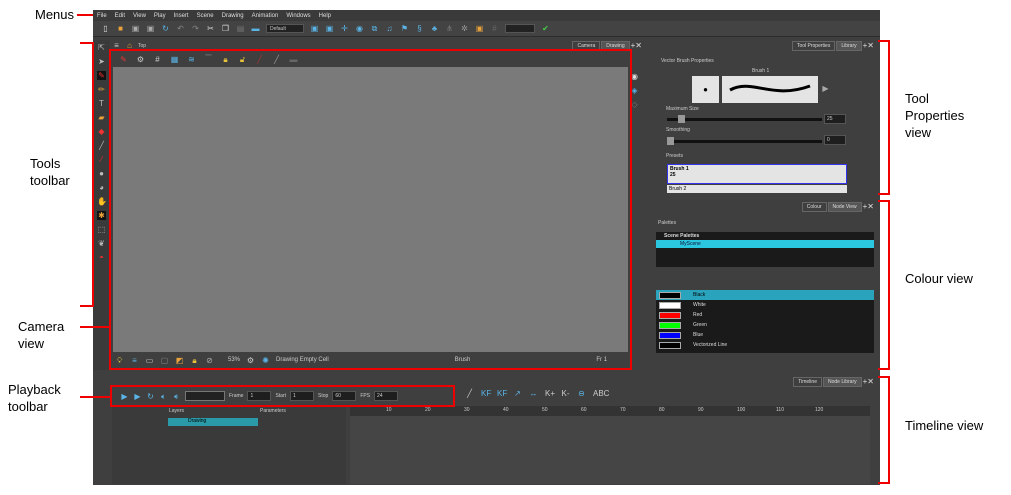 The height and width of the screenshot is (495, 1011). What do you see at coordinates (494, 28) in the screenshot?
I see `grid-icon: #` at bounding box center [494, 28].